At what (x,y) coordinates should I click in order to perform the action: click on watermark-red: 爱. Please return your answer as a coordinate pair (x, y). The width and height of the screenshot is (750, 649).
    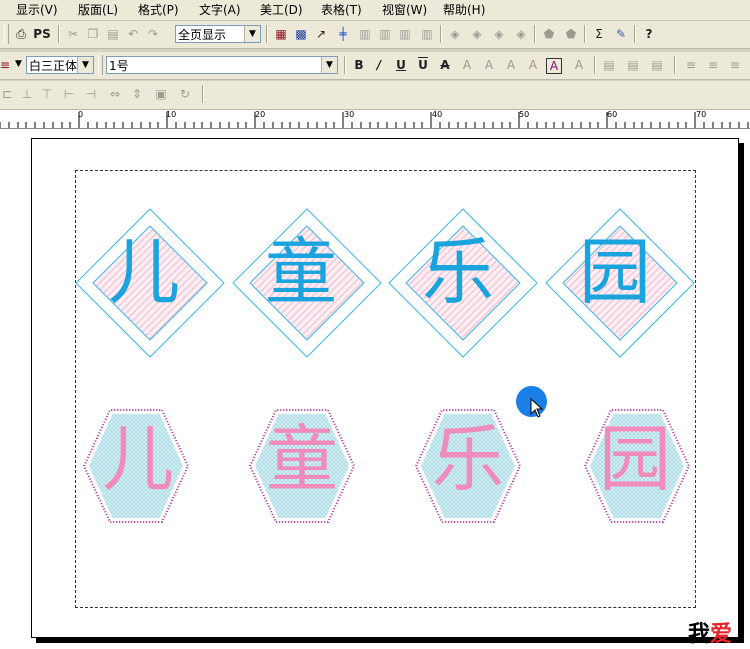
    Looking at the image, I should click on (721, 634).